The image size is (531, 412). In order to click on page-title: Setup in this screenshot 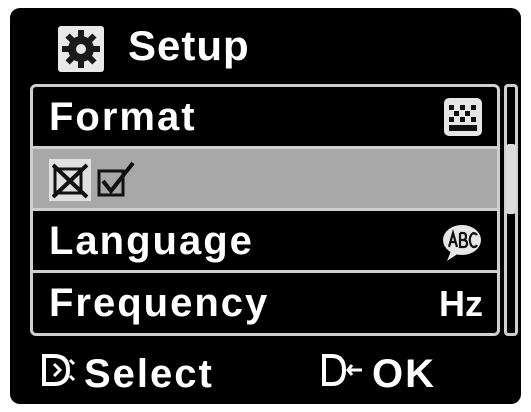, I will do `click(189, 45)`.